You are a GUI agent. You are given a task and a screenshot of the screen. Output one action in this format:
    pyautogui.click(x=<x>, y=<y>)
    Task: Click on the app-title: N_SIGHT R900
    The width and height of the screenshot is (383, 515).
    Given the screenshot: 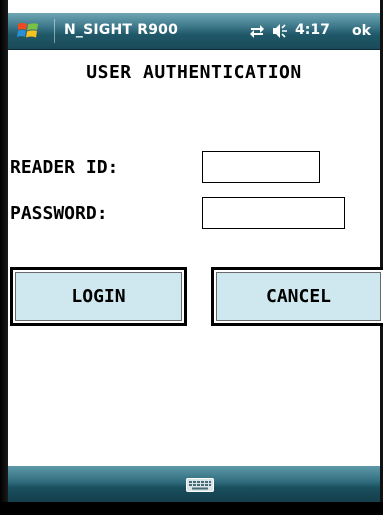 What is the action you would take?
    pyautogui.click(x=121, y=30)
    